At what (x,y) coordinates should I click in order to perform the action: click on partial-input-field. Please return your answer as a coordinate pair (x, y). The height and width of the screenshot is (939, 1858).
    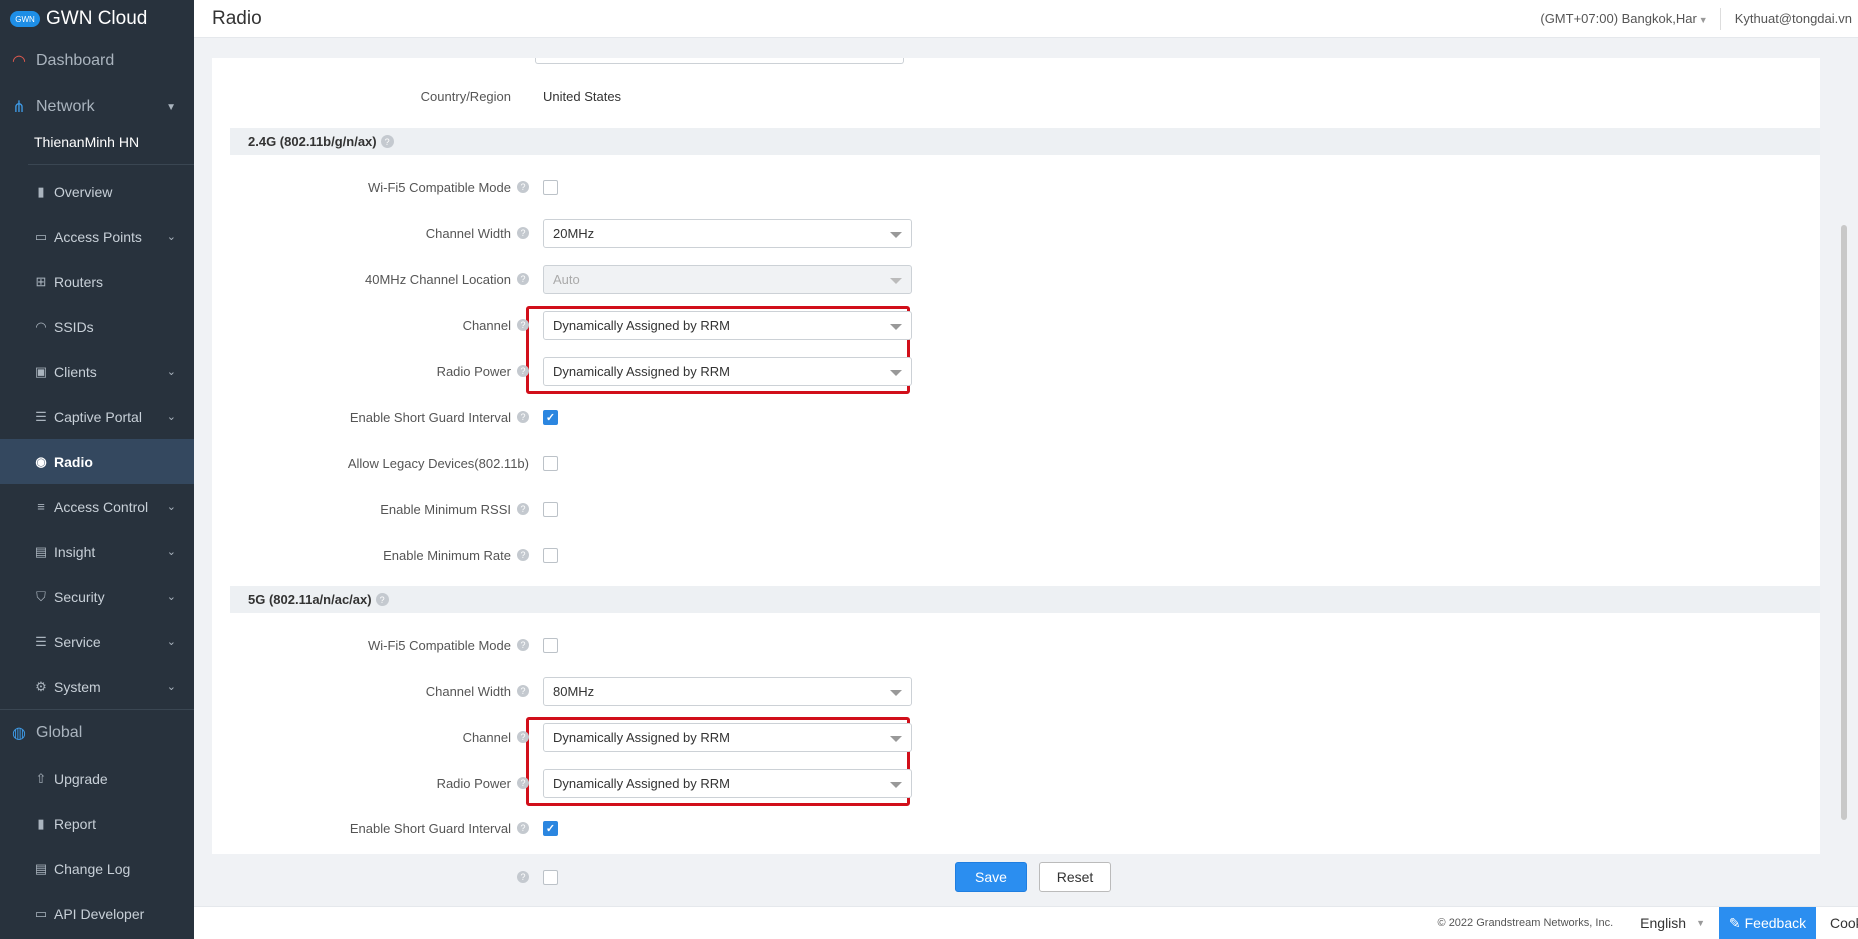
    Looking at the image, I should click on (719, 61).